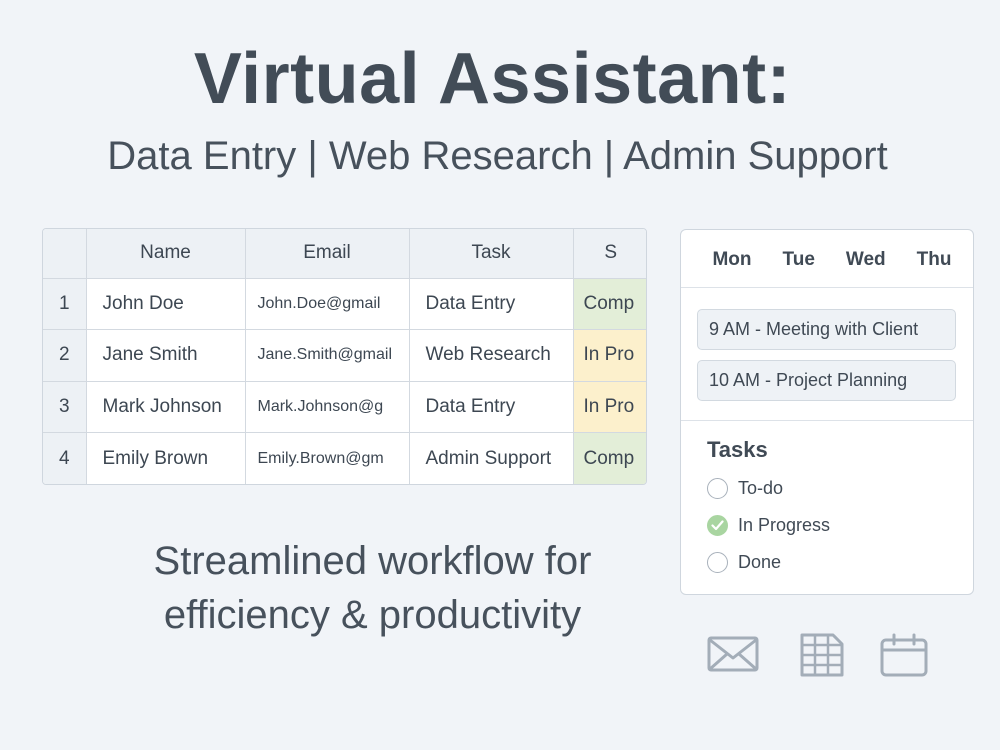 Image resolution: width=1000 pixels, height=750 pixels. What do you see at coordinates (327, 254) in the screenshot?
I see `column-header-email: Email` at bounding box center [327, 254].